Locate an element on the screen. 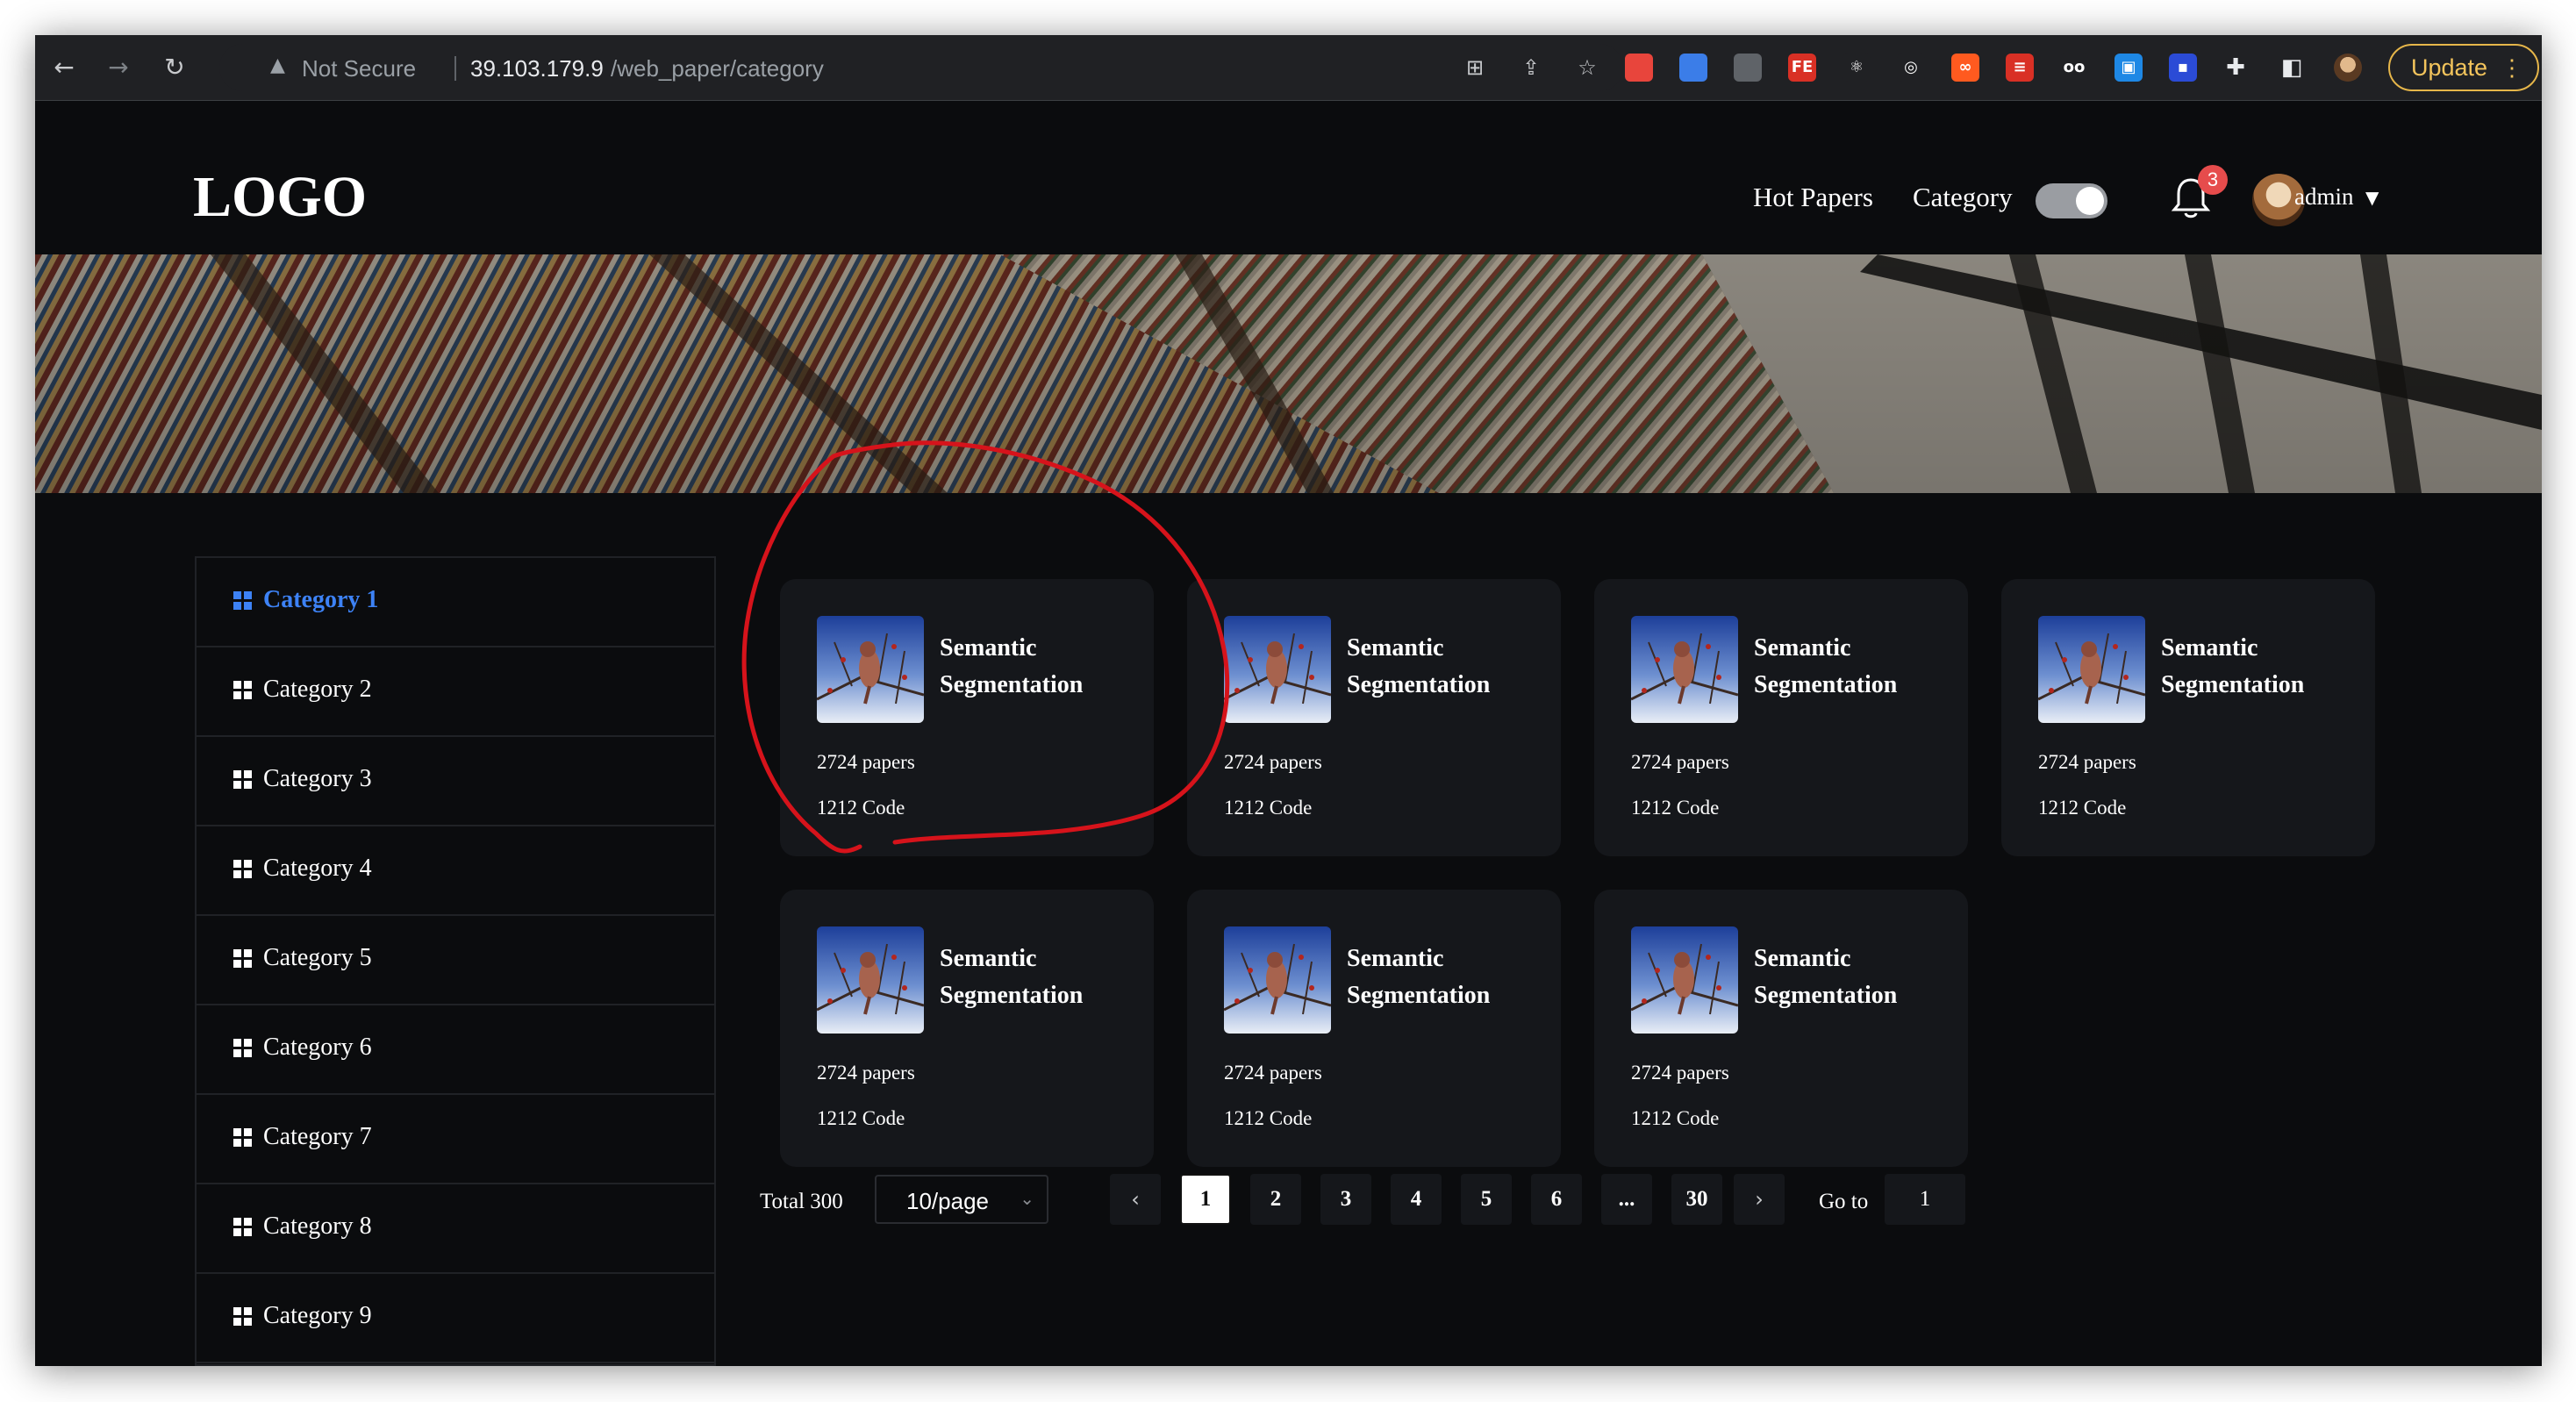 The width and height of the screenshot is (2576, 1402). page-button-3: 3 is located at coordinates (1345, 1199).